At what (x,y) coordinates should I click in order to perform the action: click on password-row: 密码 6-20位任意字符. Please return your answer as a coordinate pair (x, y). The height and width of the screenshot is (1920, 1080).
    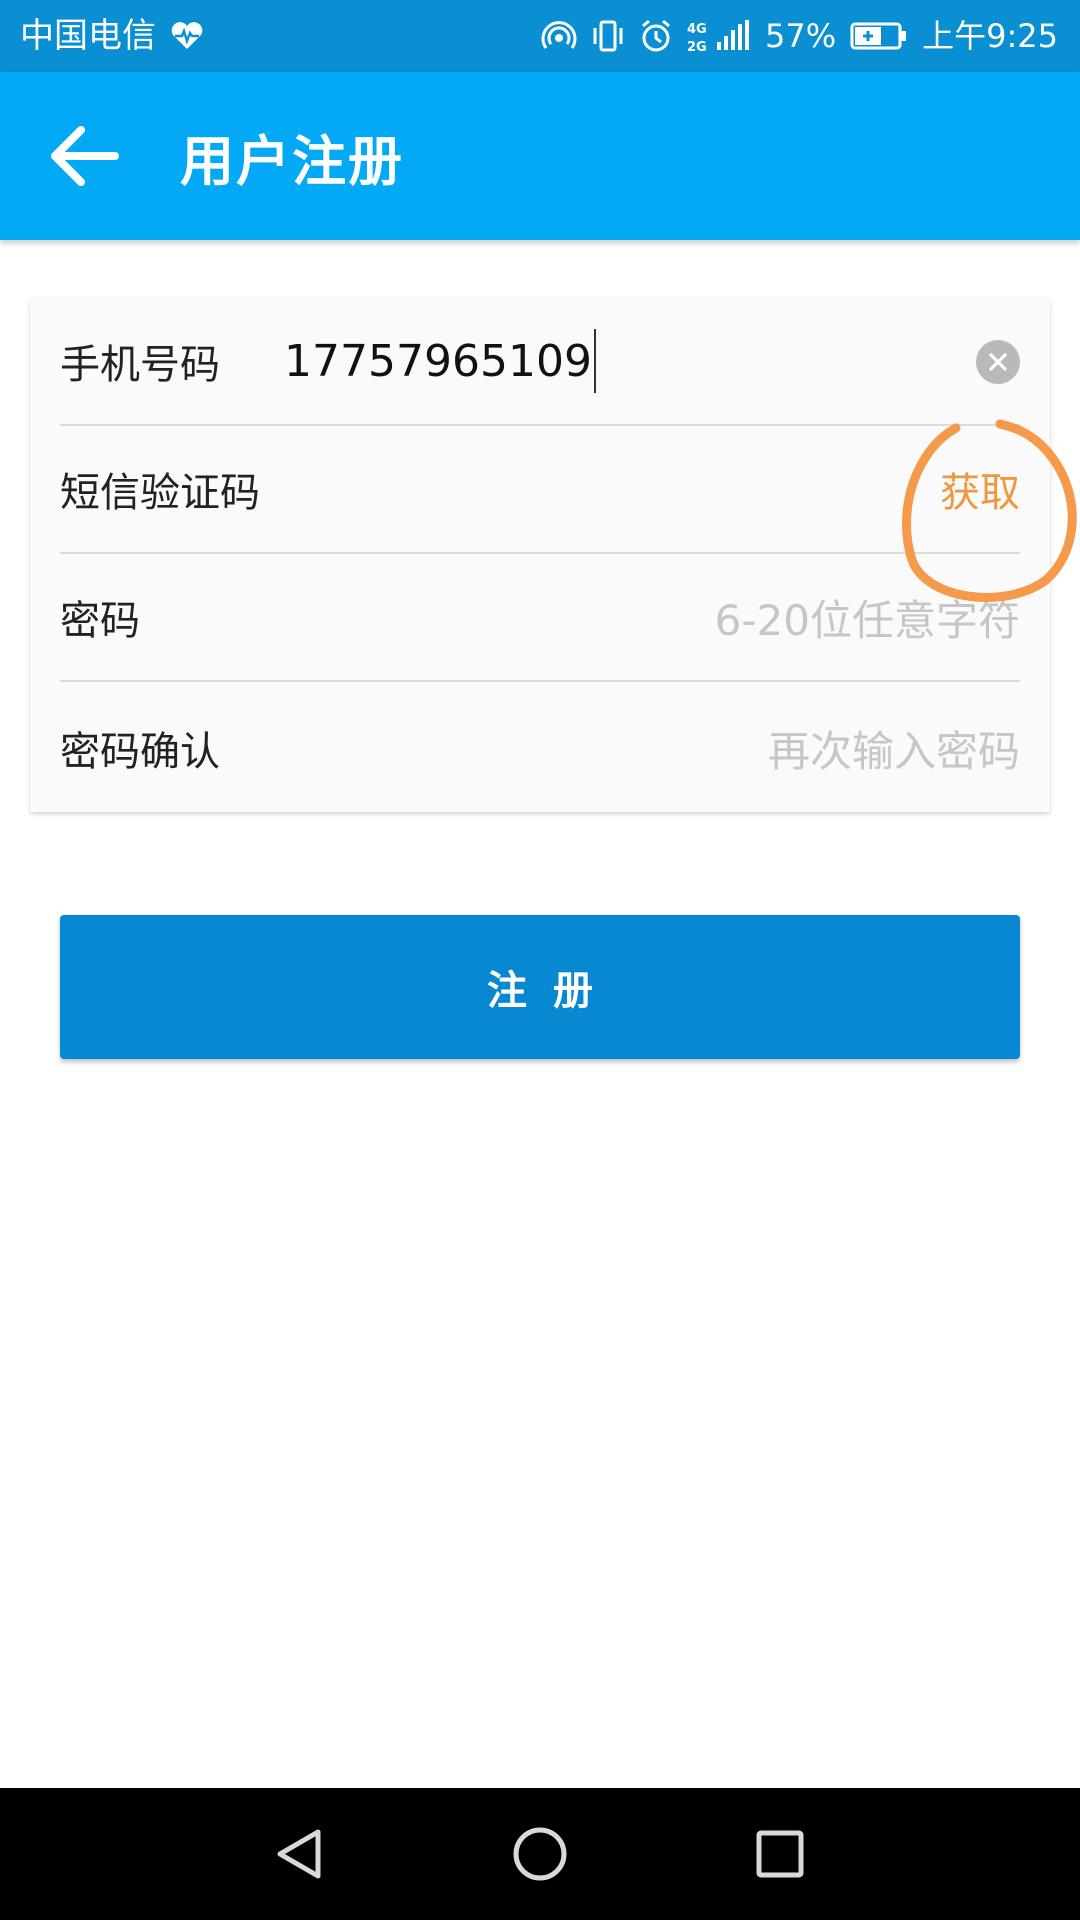
    Looking at the image, I should click on (540, 618).